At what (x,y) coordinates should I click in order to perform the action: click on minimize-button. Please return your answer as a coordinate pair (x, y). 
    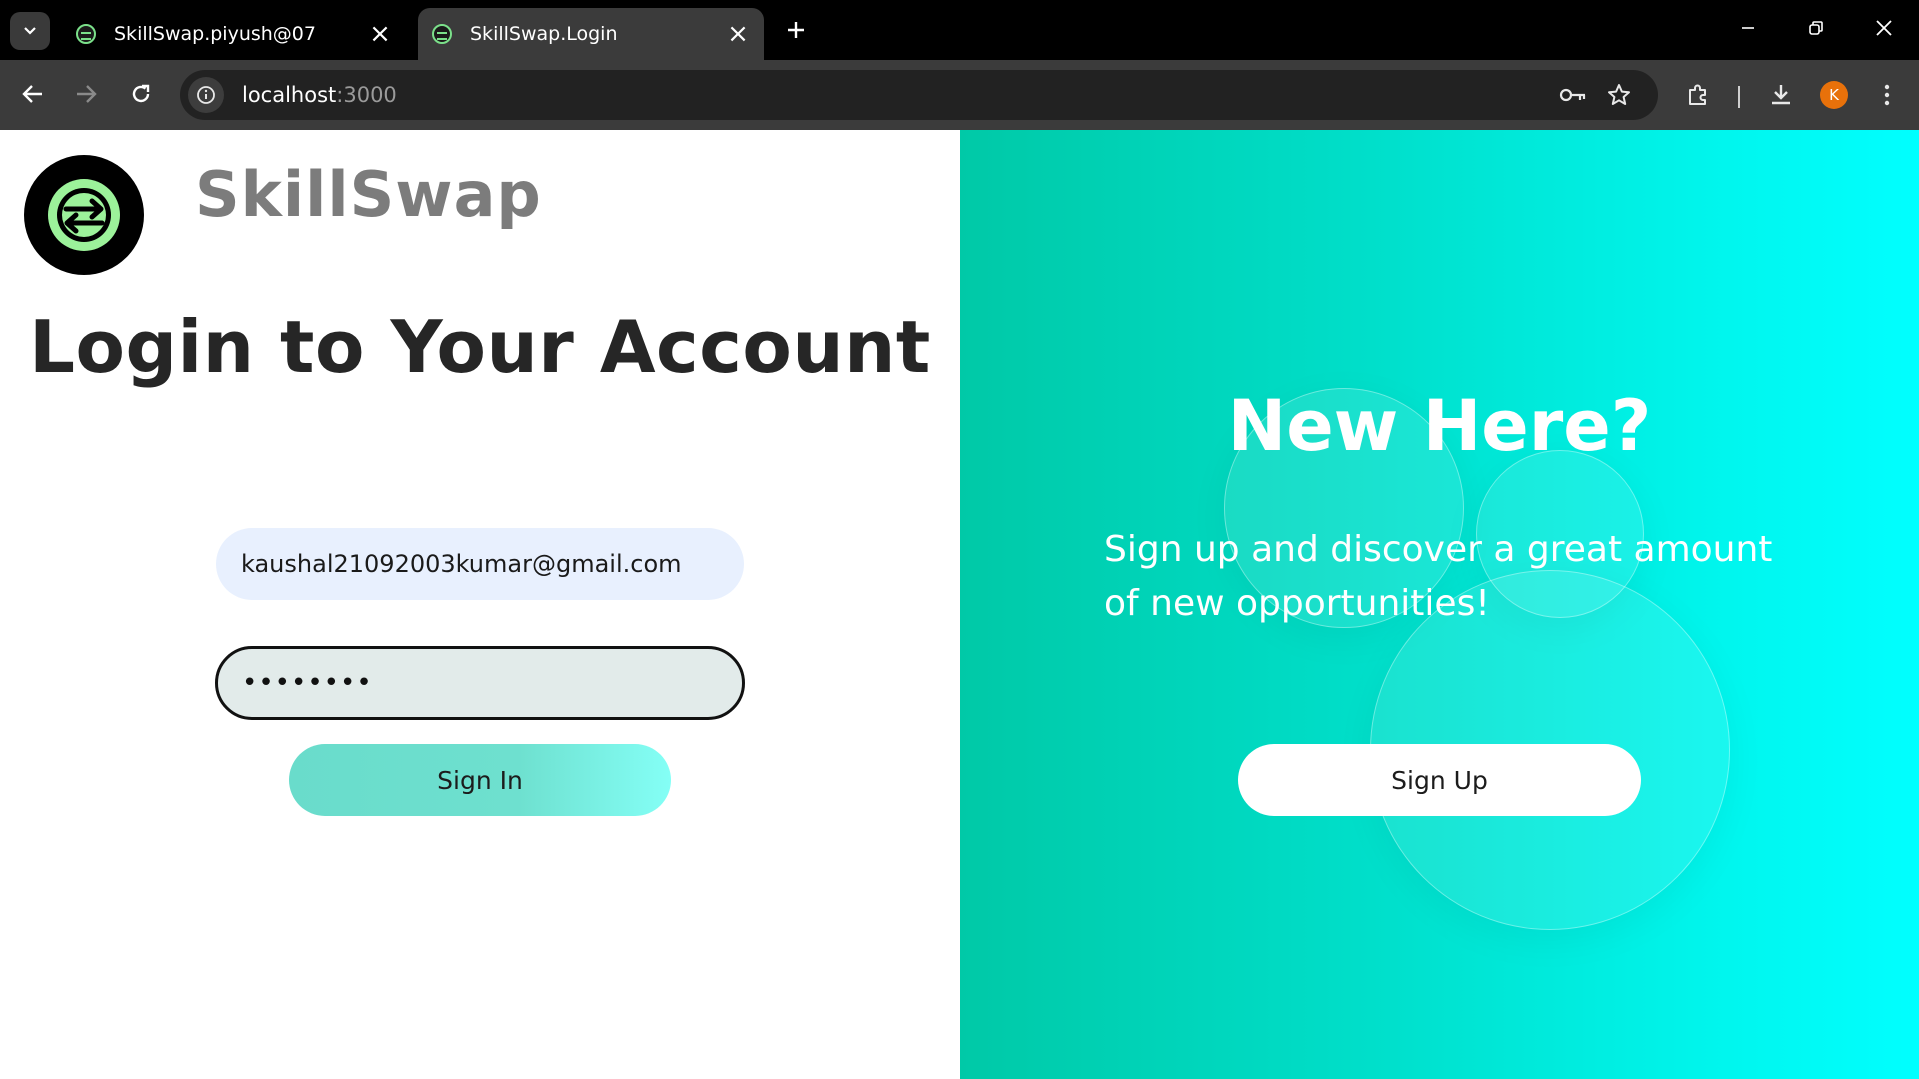
    Looking at the image, I should click on (1748, 28).